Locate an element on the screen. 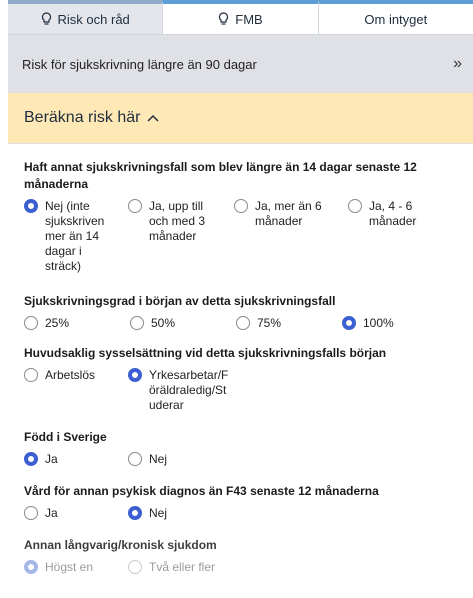  radio-option: Ja, 4 - 6 månader is located at coordinates (388, 236).